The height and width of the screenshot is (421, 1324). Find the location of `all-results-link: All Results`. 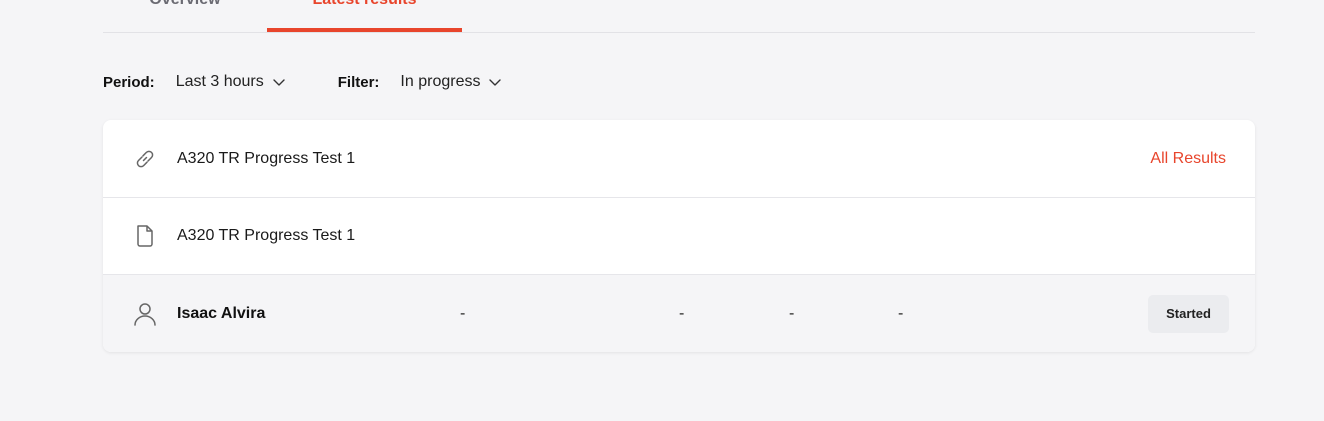

all-results-link: All Results is located at coordinates (1188, 159).